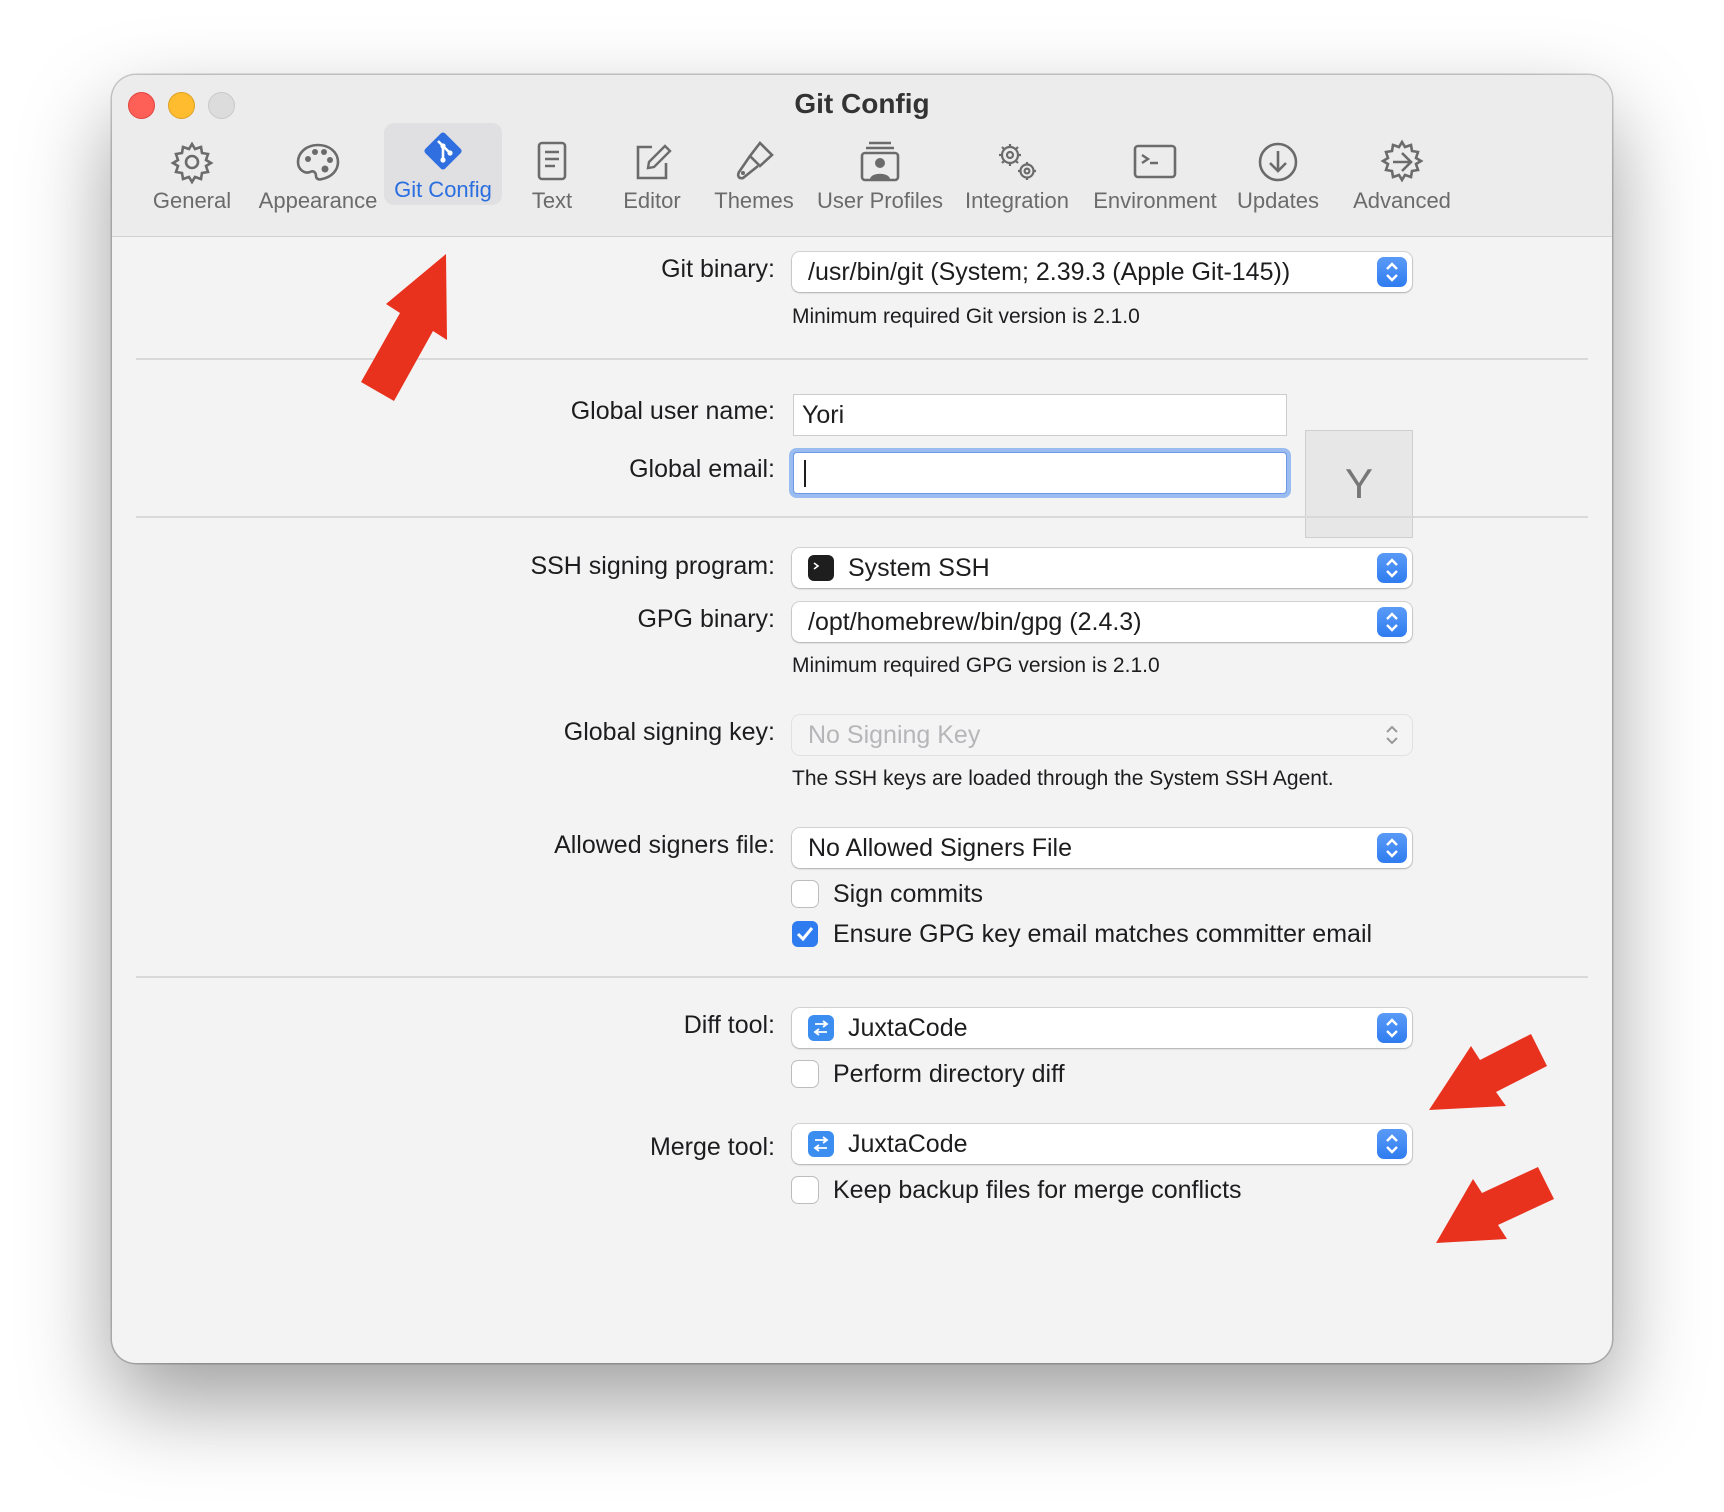 This screenshot has width=1724, height=1512. I want to click on gears-icon, so click(1017, 162).